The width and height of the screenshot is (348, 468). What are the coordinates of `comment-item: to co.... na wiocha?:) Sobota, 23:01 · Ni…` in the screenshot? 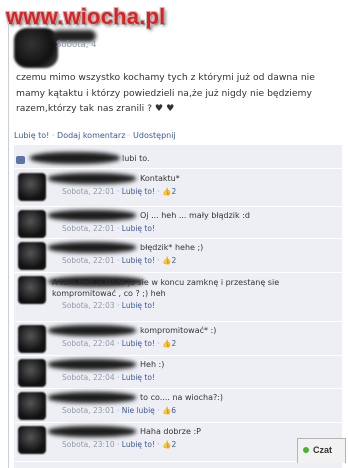 It's located at (178, 406).